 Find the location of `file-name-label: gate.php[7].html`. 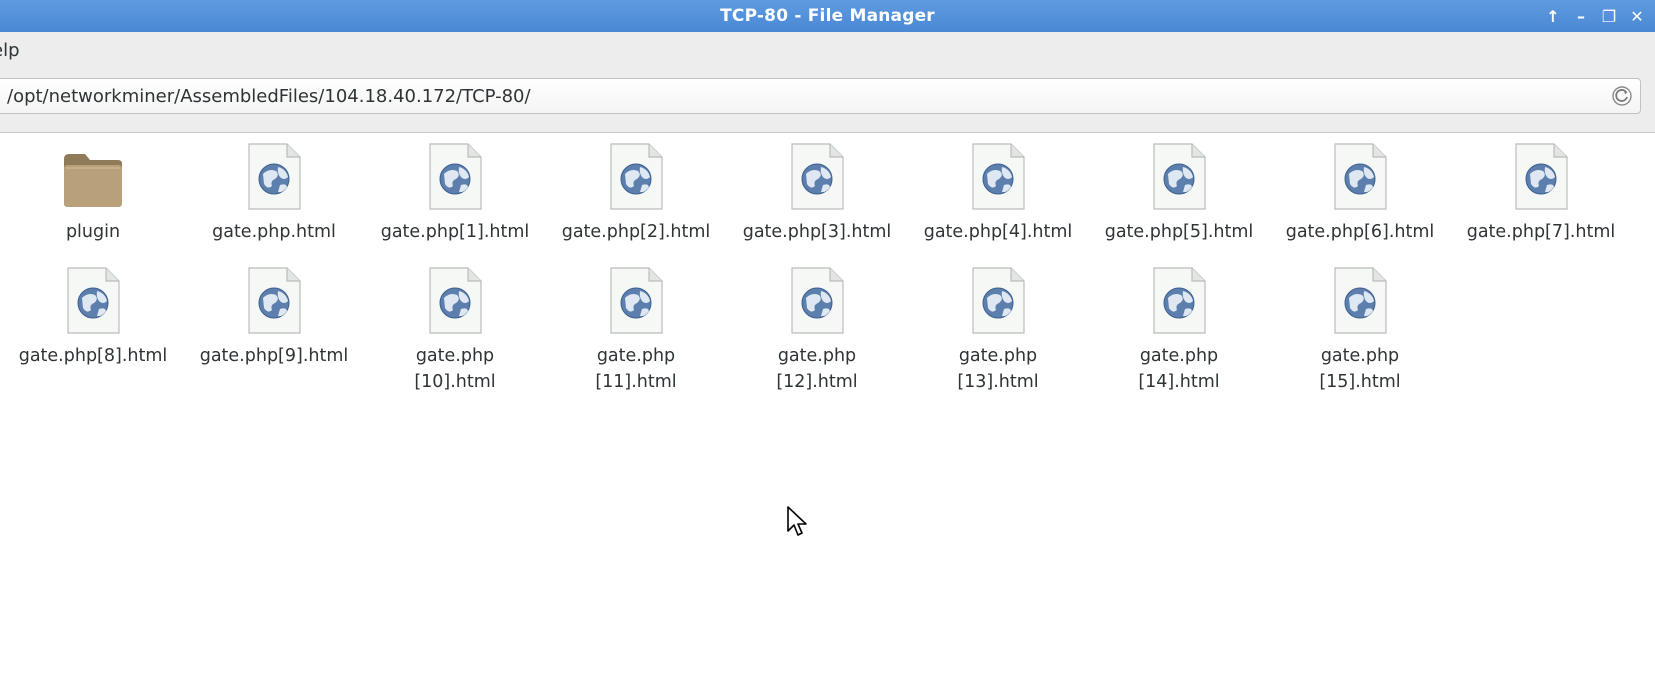

file-name-label: gate.php[7].html is located at coordinates (1541, 232).